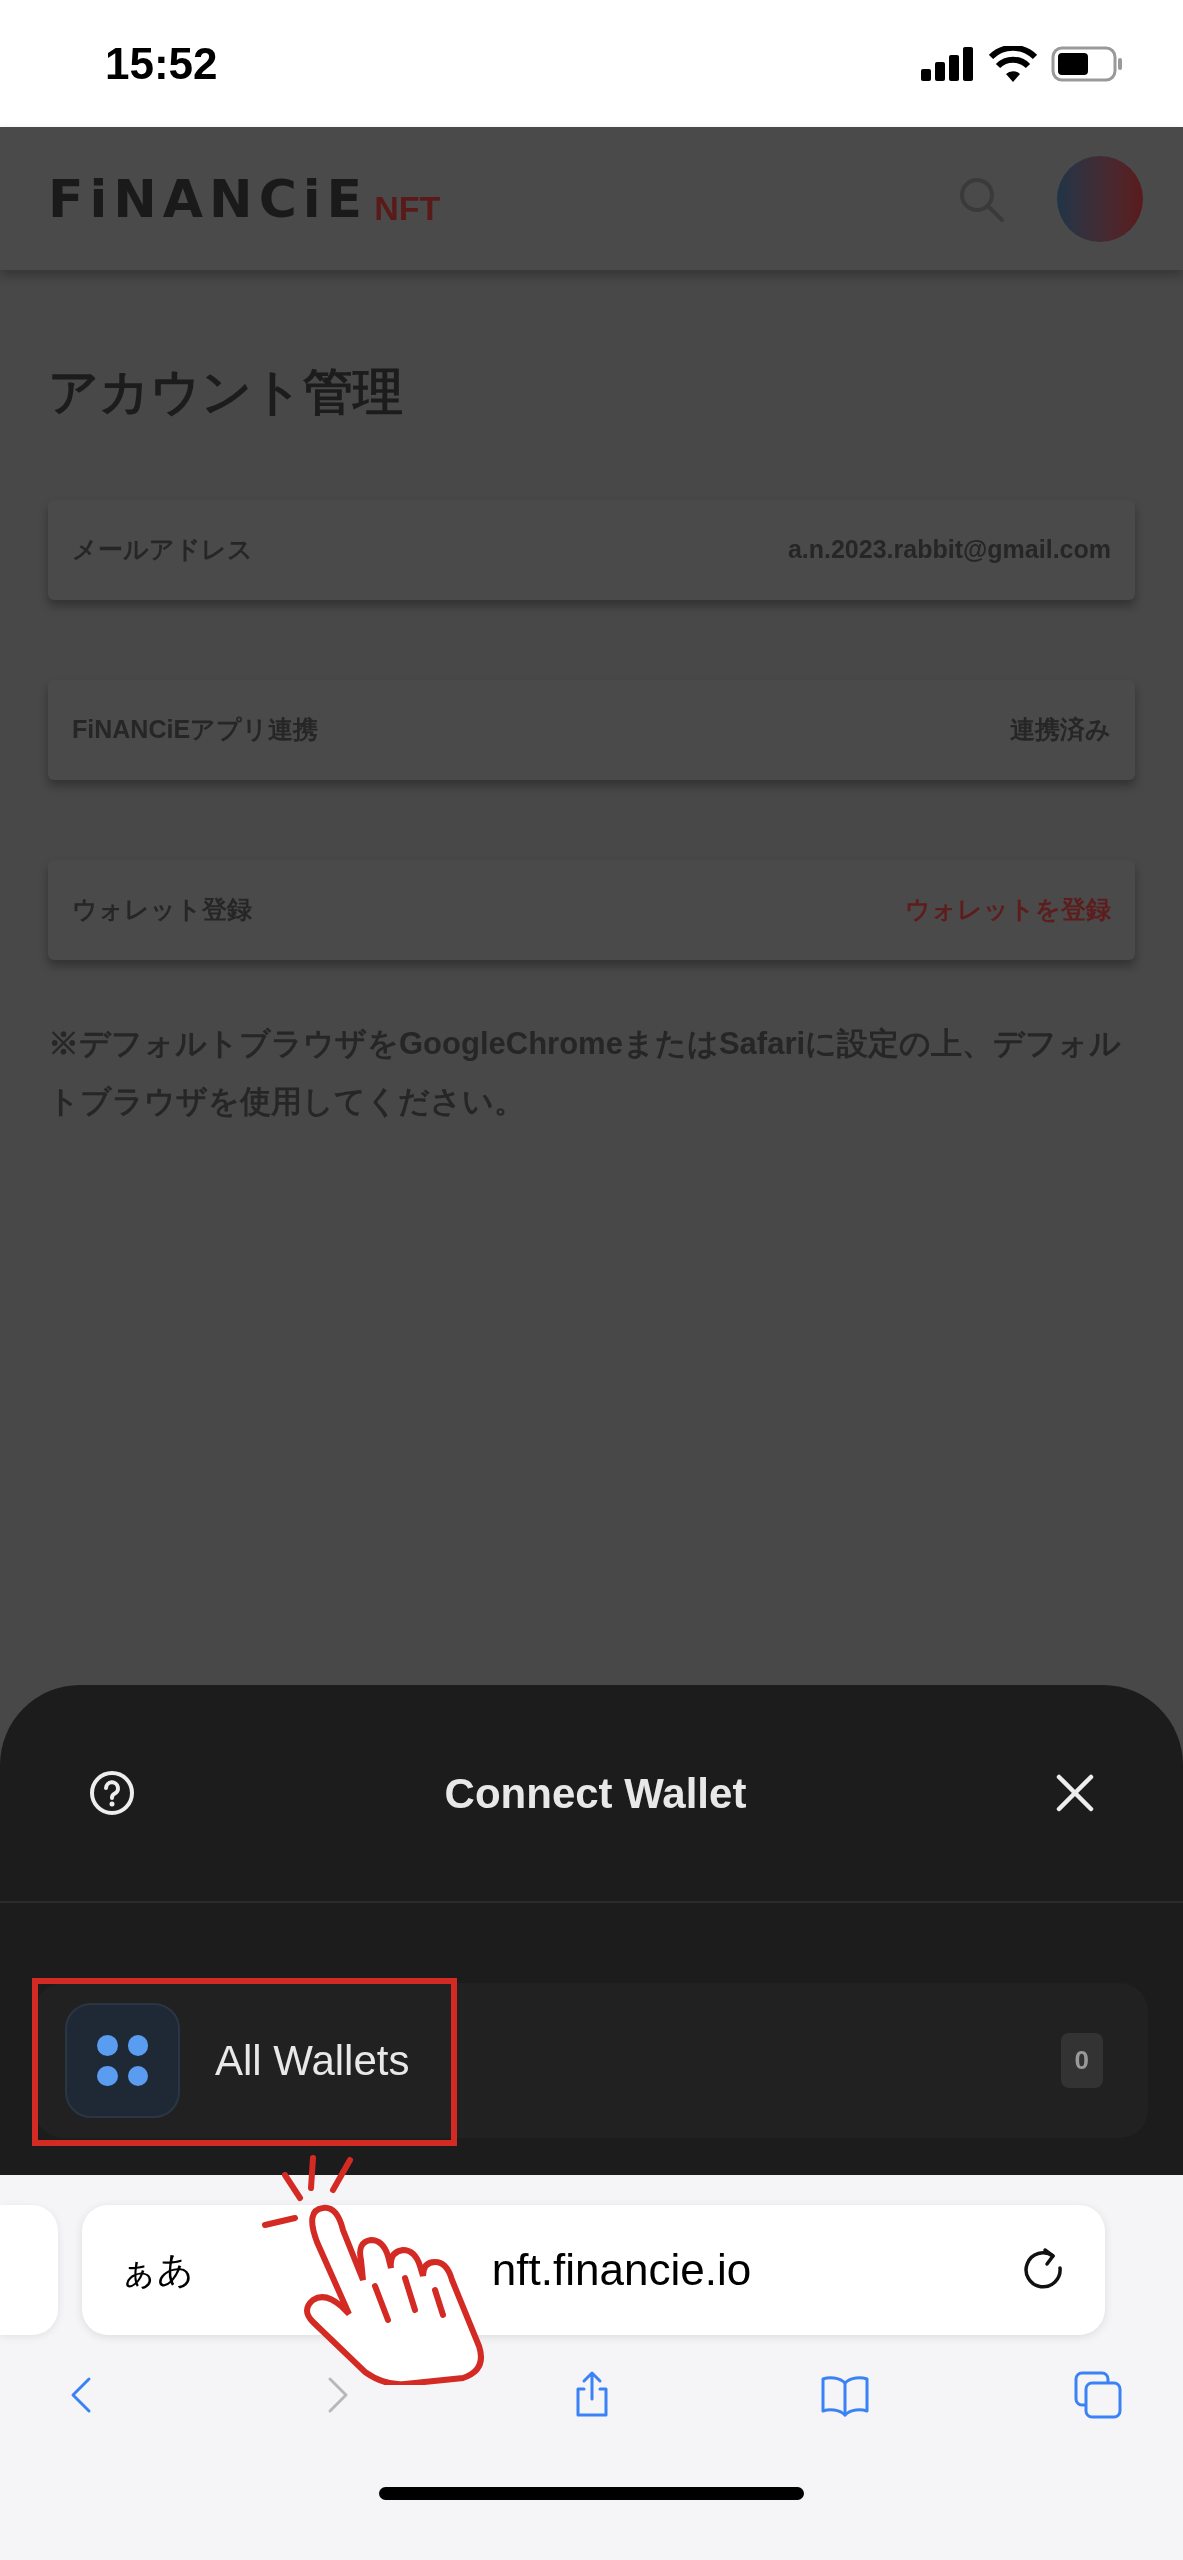 Image resolution: width=1183 pixels, height=2560 pixels. Describe the element at coordinates (595, 1793) in the screenshot. I see `sheet-title: Connect Wallet` at that location.